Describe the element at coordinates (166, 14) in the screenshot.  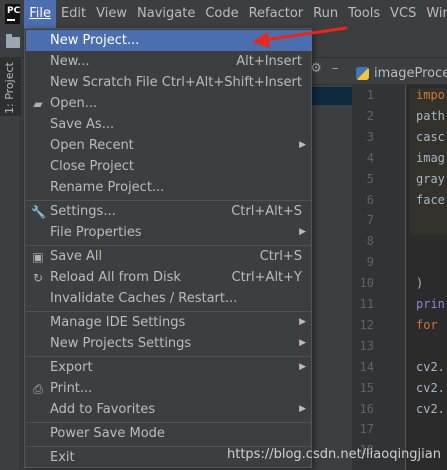
I see `menu-navigate: Navigate` at that location.